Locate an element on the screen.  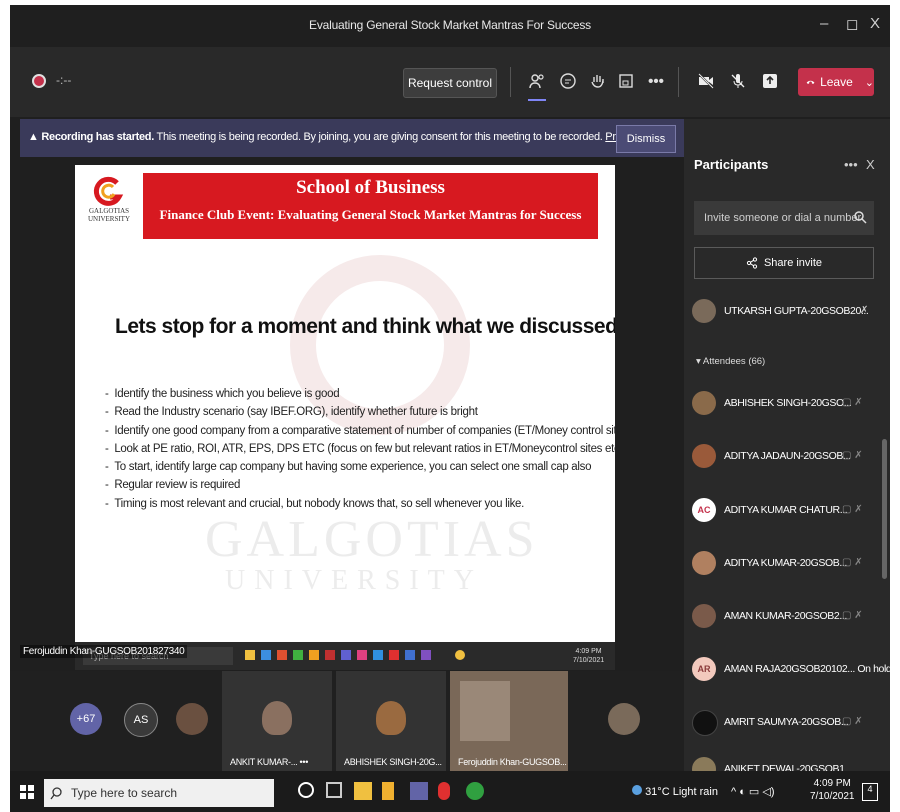
teams-app-icon is located at coordinates (419, 791).